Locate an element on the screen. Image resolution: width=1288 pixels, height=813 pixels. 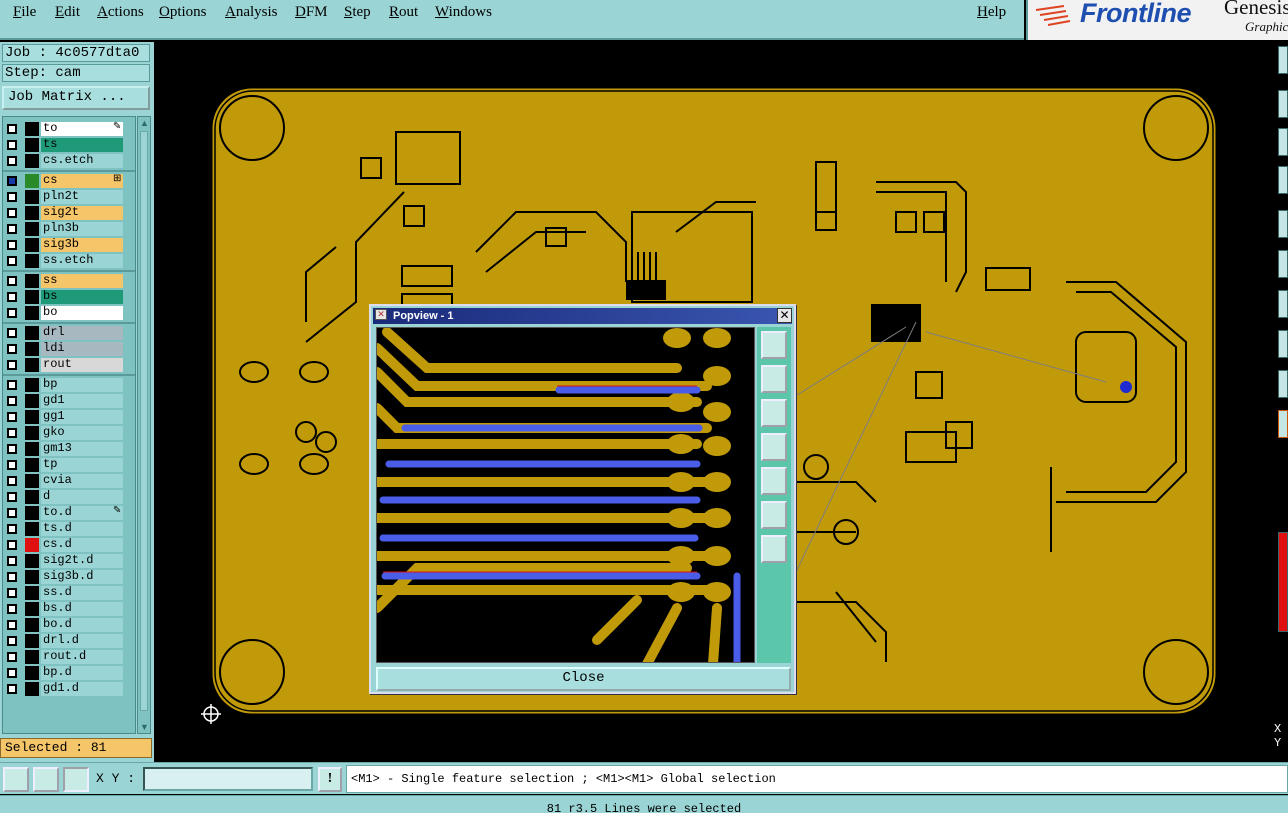
layer-row: tp is located at coordinates (69, 465).